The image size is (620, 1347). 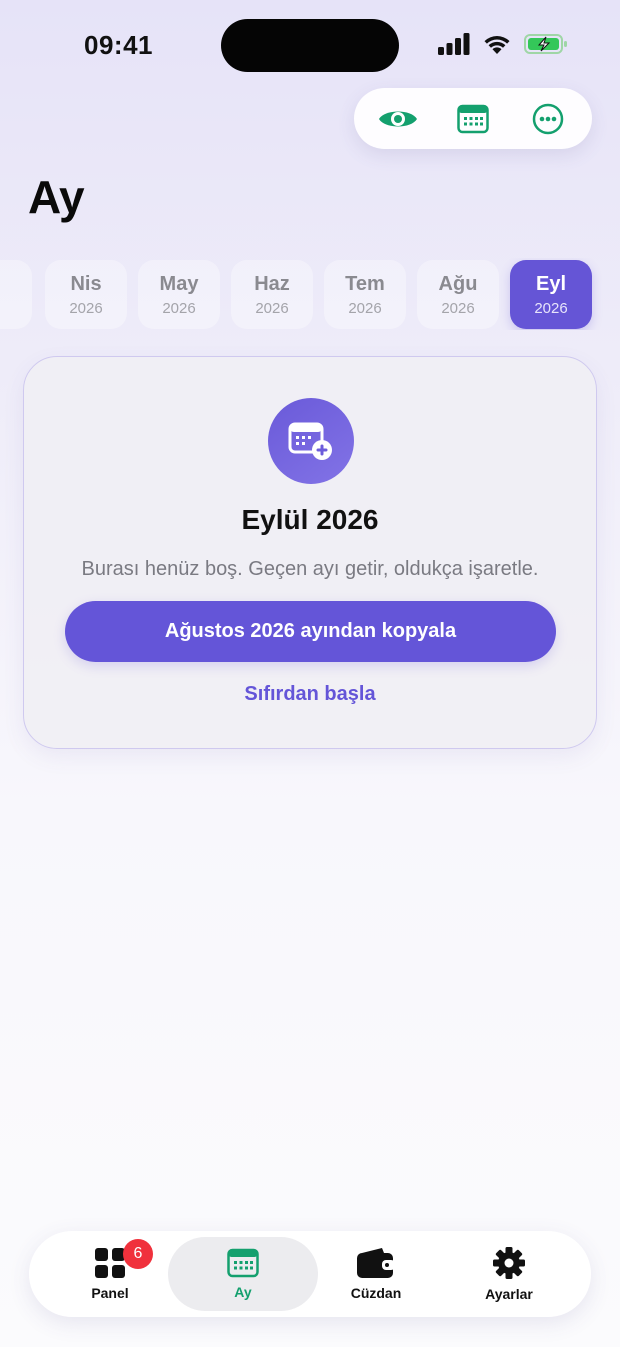 I want to click on floating-toolbar, so click(x=473, y=118).